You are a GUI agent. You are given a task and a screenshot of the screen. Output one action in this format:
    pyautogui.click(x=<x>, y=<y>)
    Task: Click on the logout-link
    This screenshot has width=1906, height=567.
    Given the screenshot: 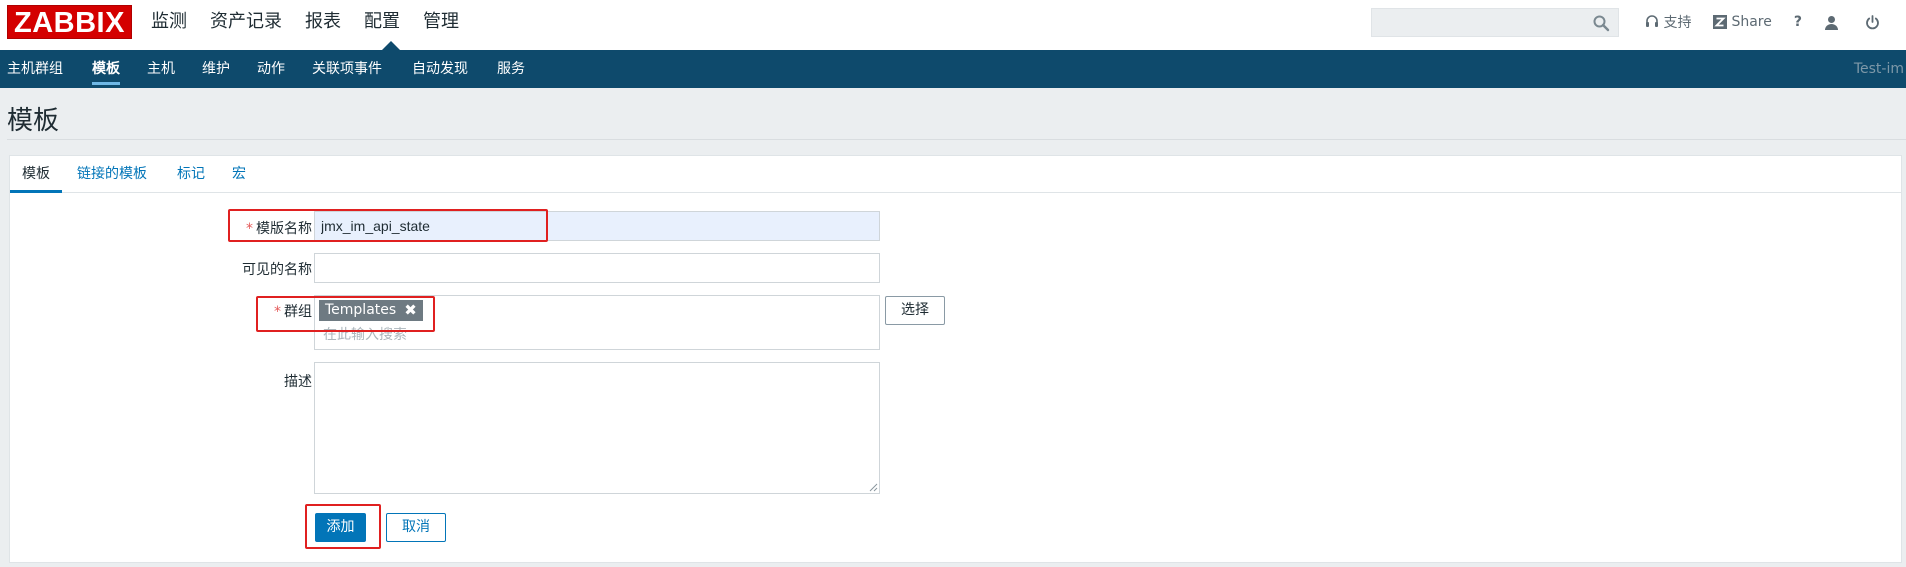 What is the action you would take?
    pyautogui.click(x=1874, y=22)
    